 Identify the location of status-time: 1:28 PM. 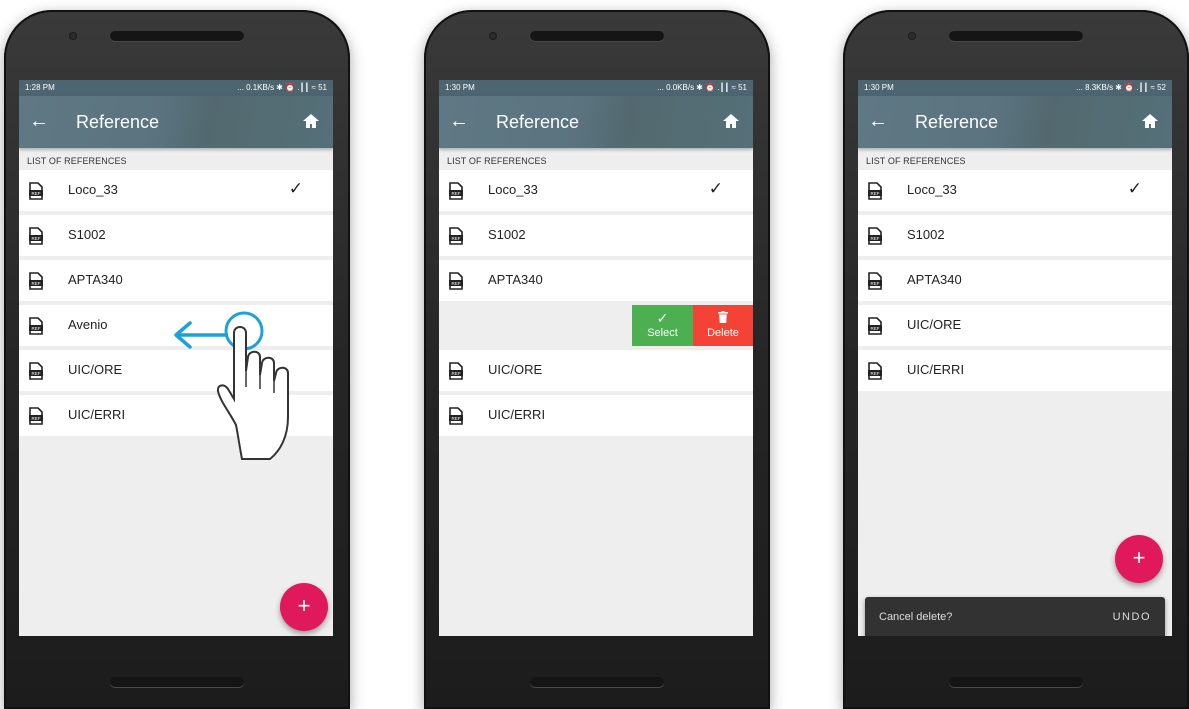
(40, 87).